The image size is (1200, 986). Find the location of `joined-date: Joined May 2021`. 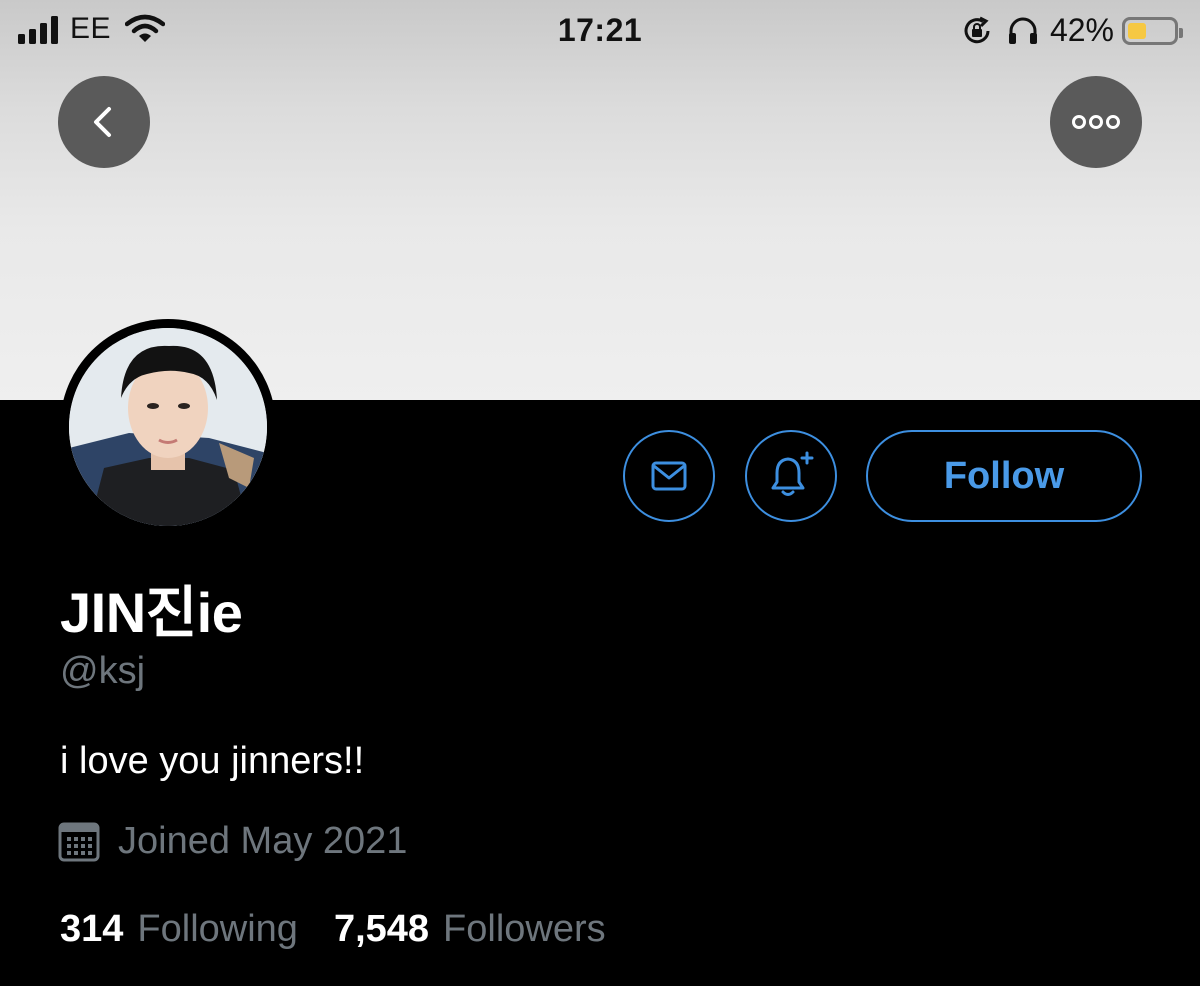

joined-date: Joined May 2021 is located at coordinates (232, 841).